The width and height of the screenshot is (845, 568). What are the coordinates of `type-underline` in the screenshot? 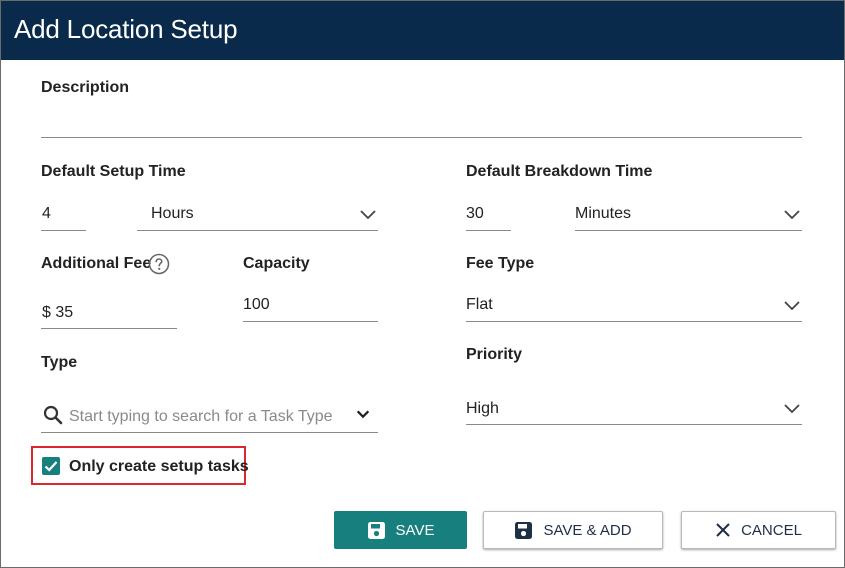 It's located at (209, 432).